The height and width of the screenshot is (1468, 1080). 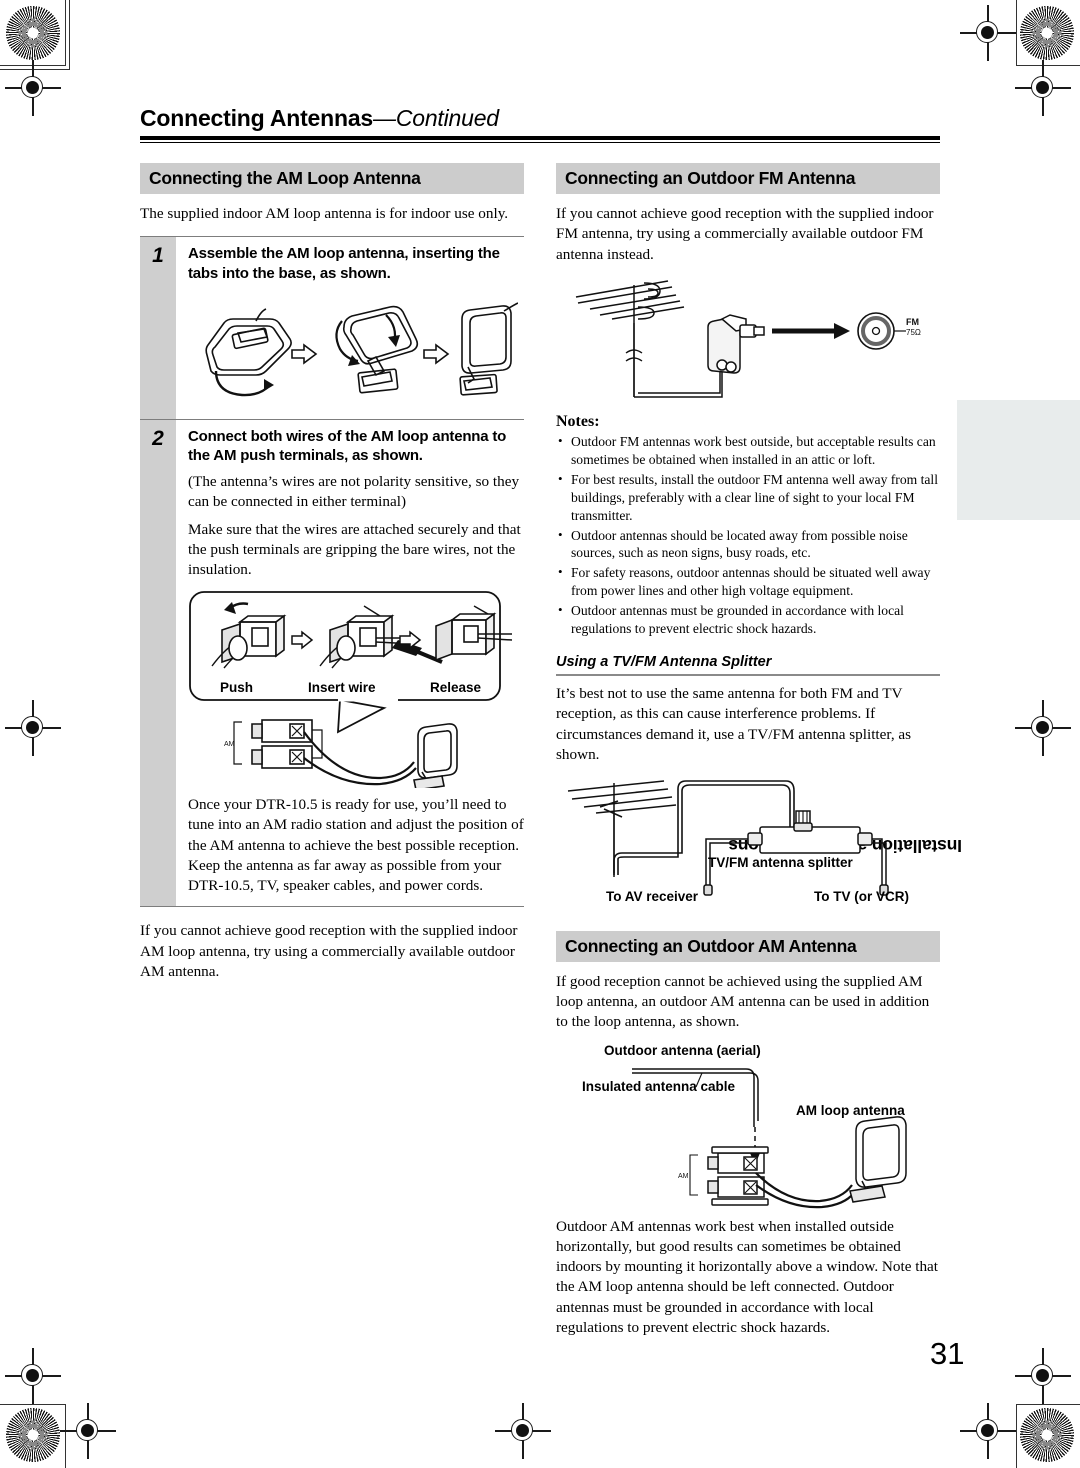 I want to click on figure-caption-insert-wire: Insert wire, so click(x=342, y=688).